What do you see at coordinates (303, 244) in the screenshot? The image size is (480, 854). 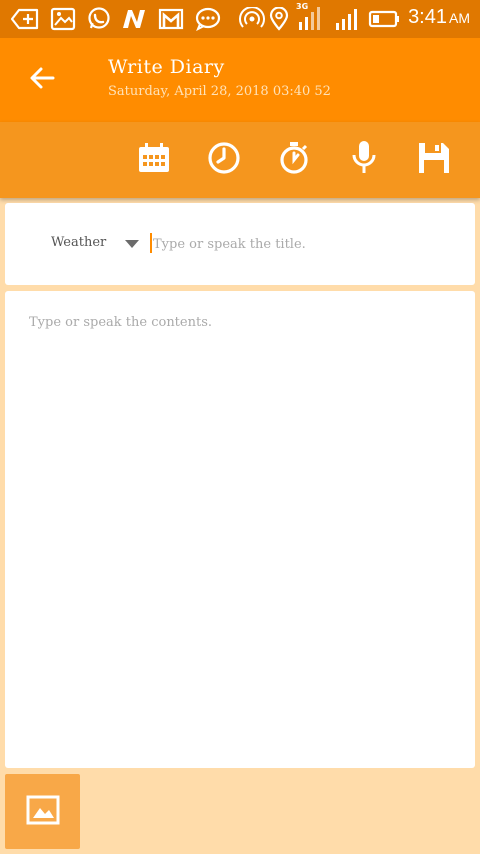 I see `title-input` at bounding box center [303, 244].